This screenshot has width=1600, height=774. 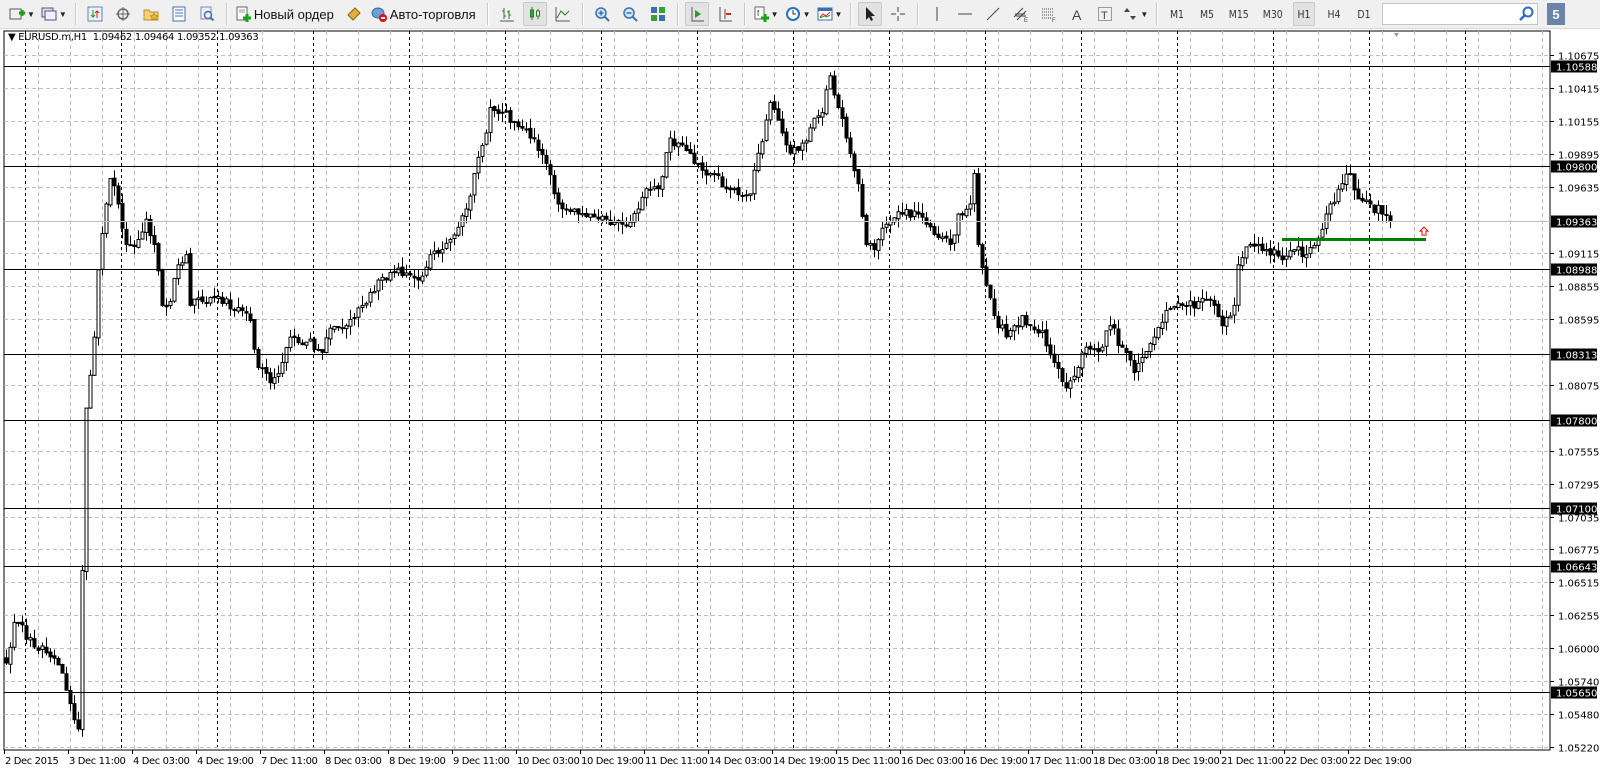 I want to click on arrows-button: ▼, so click(x=1135, y=14).